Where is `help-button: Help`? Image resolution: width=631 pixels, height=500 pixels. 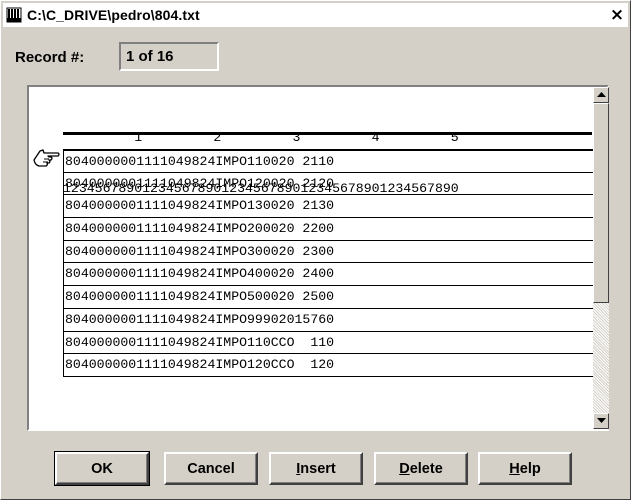 help-button: Help is located at coordinates (525, 468).